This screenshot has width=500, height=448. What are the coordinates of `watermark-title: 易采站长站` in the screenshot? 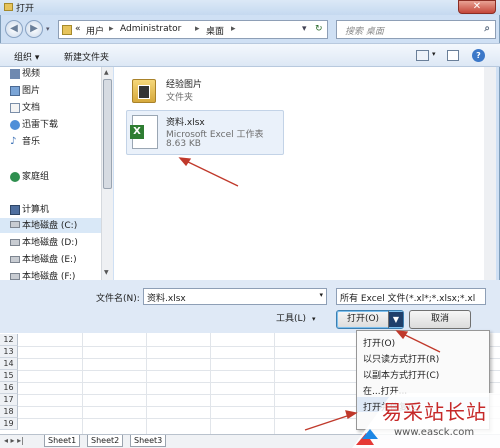 It's located at (434, 412).